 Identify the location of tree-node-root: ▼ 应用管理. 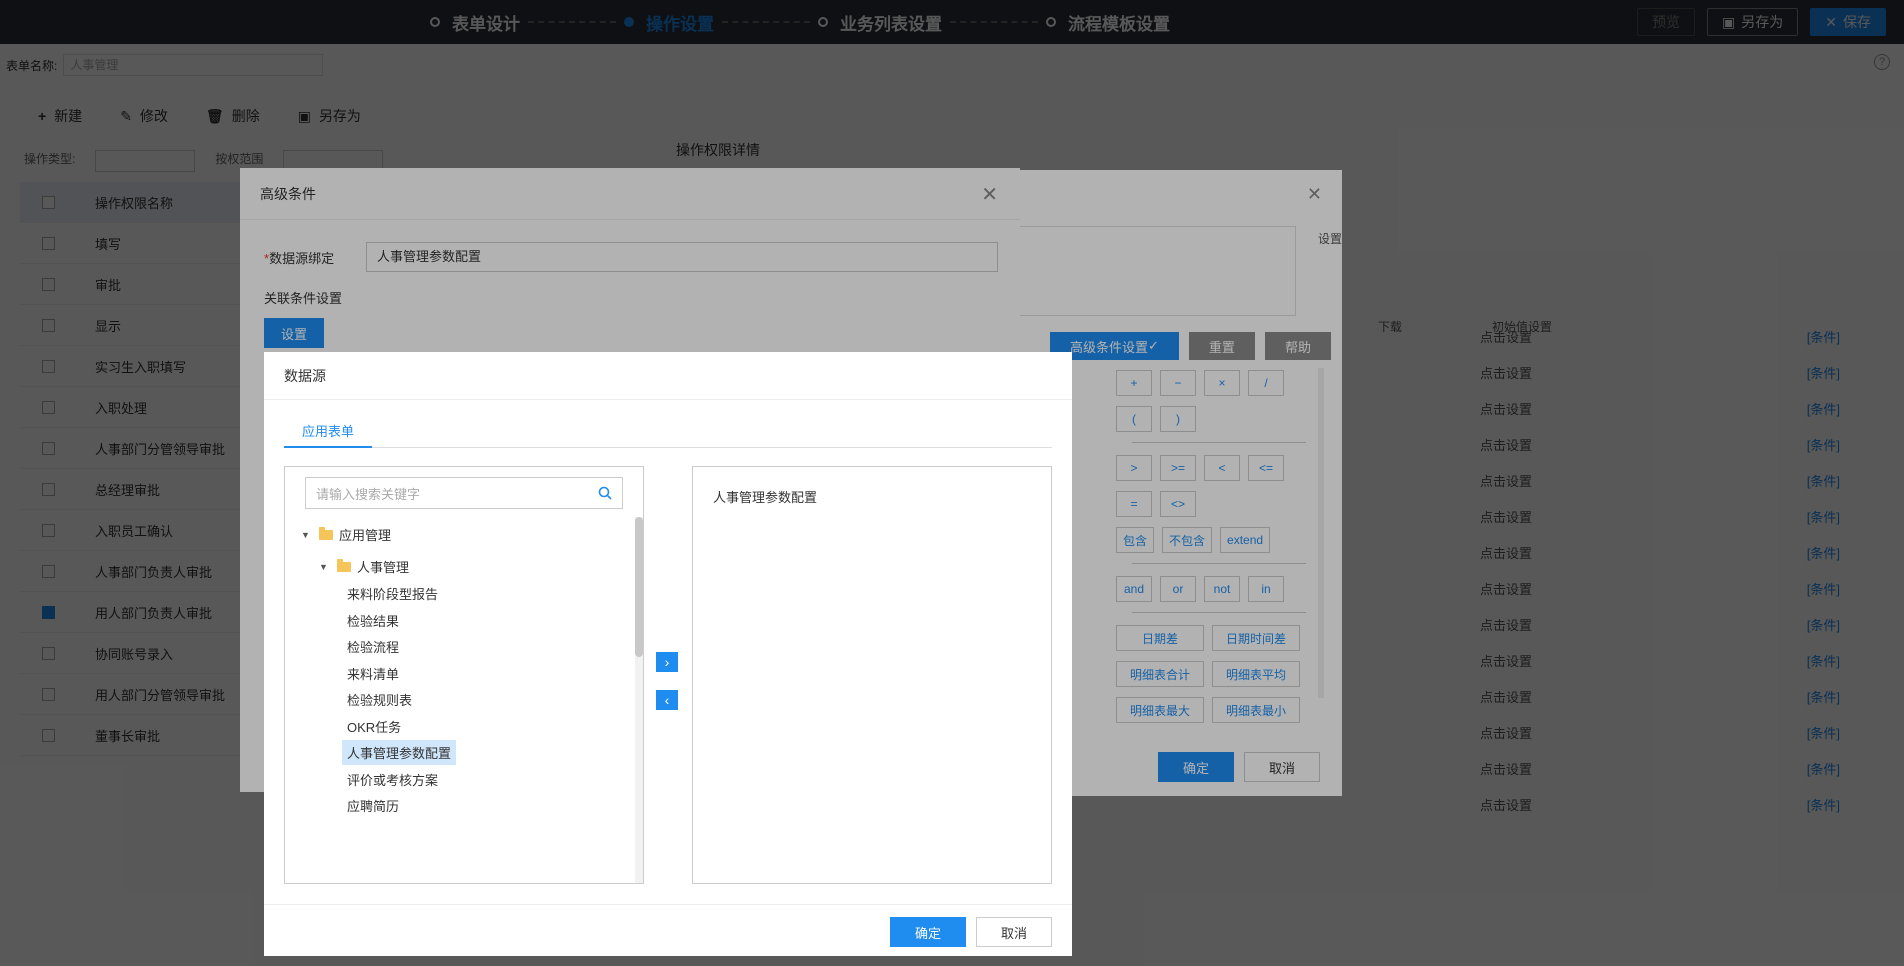
(346, 534).